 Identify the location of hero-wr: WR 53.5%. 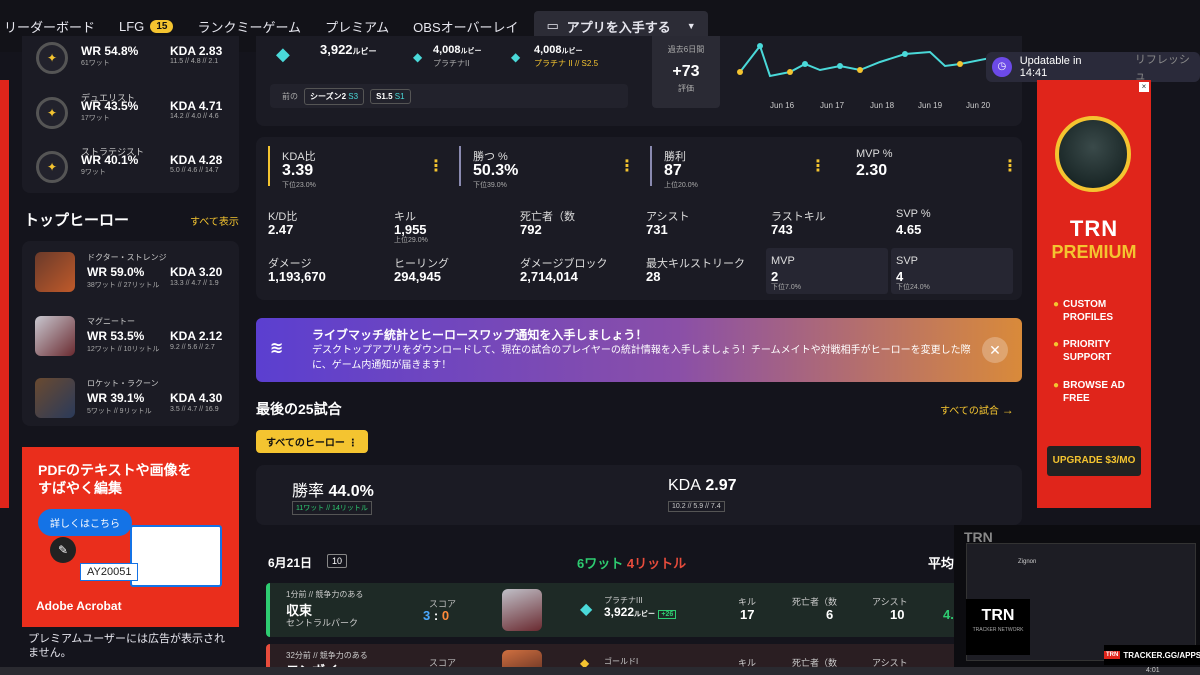
(116, 336).